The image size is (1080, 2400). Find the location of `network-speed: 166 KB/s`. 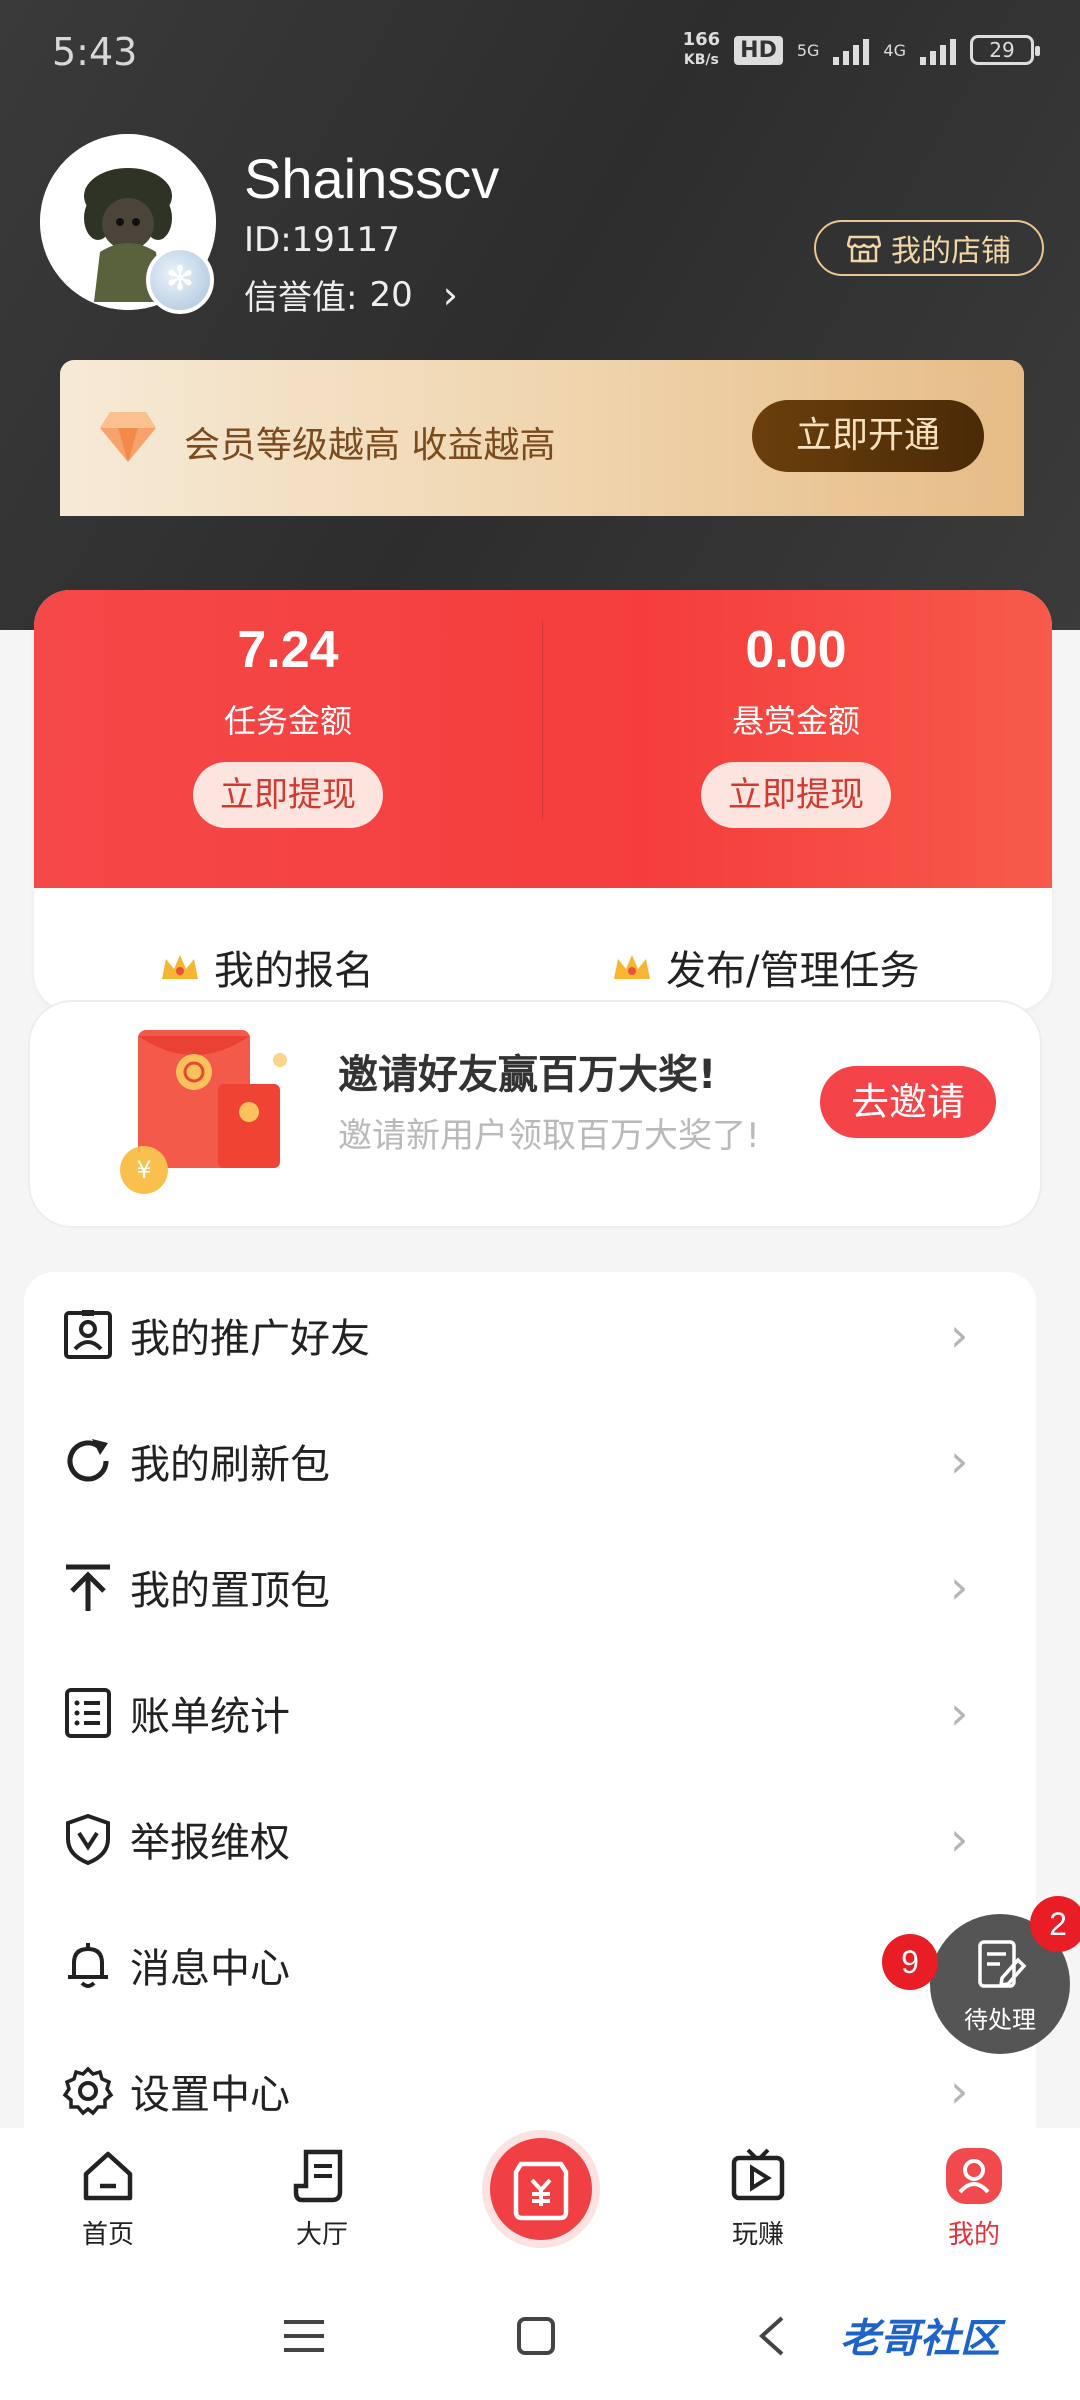

network-speed: 166 KB/s is located at coordinates (701, 49).